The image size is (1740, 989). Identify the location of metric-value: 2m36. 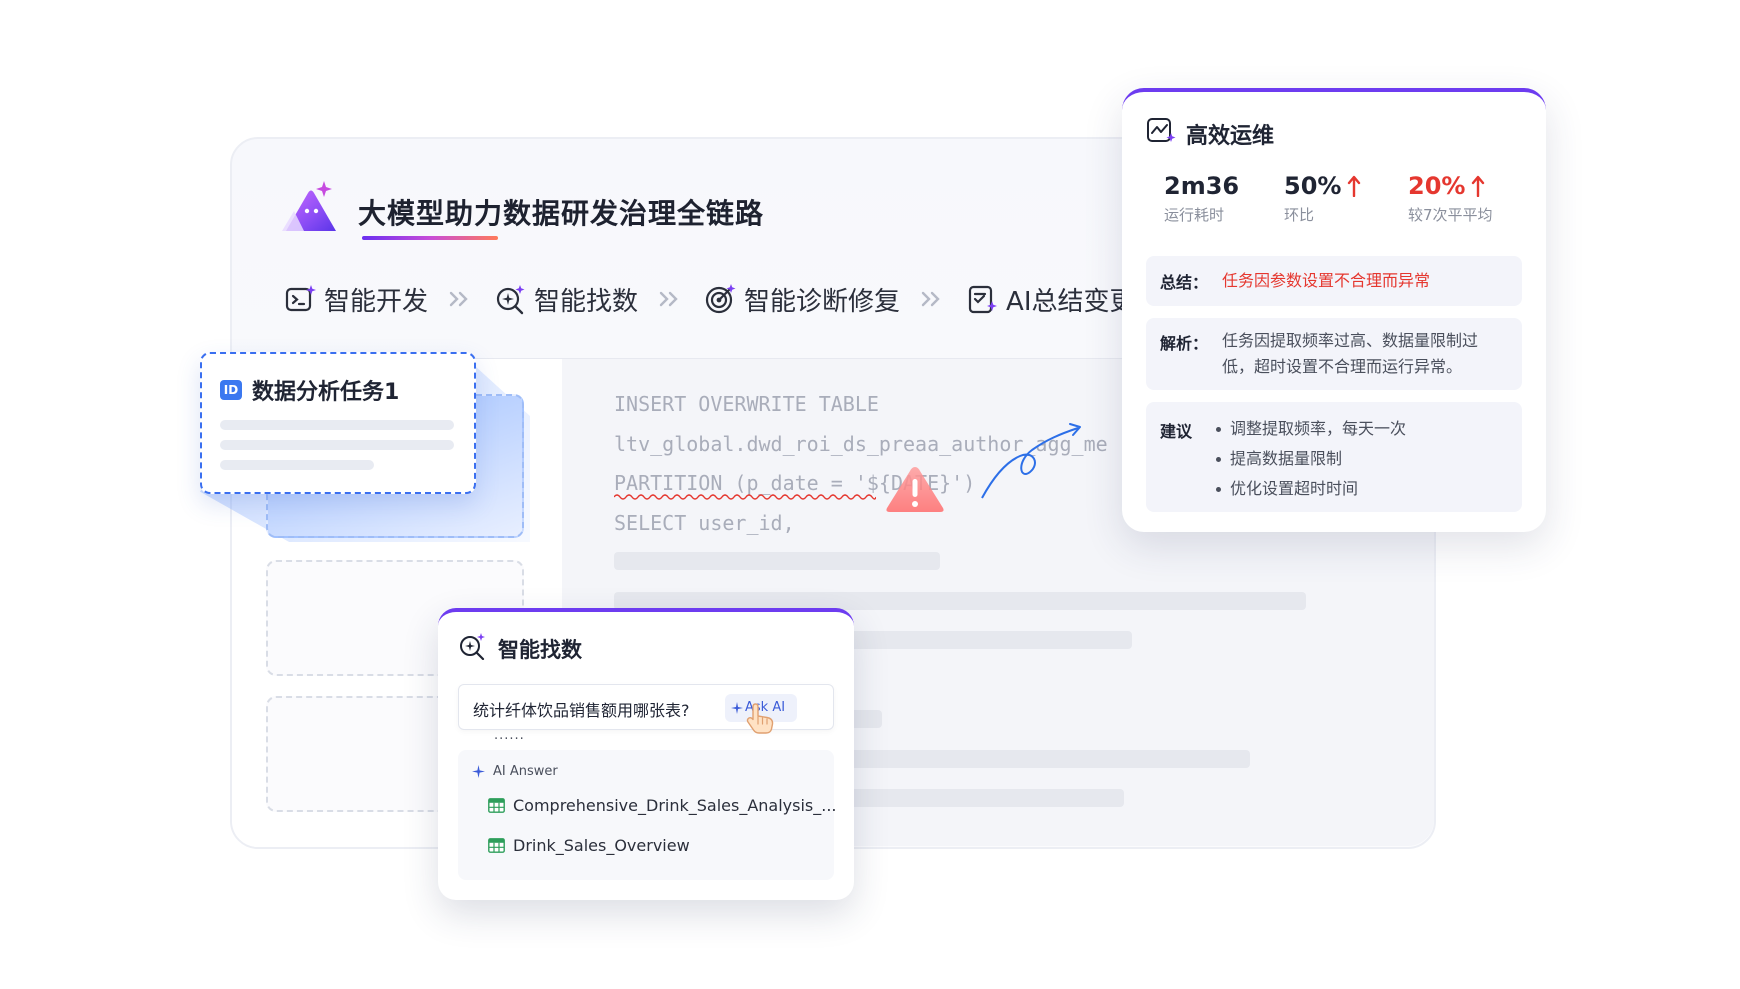
(1202, 186).